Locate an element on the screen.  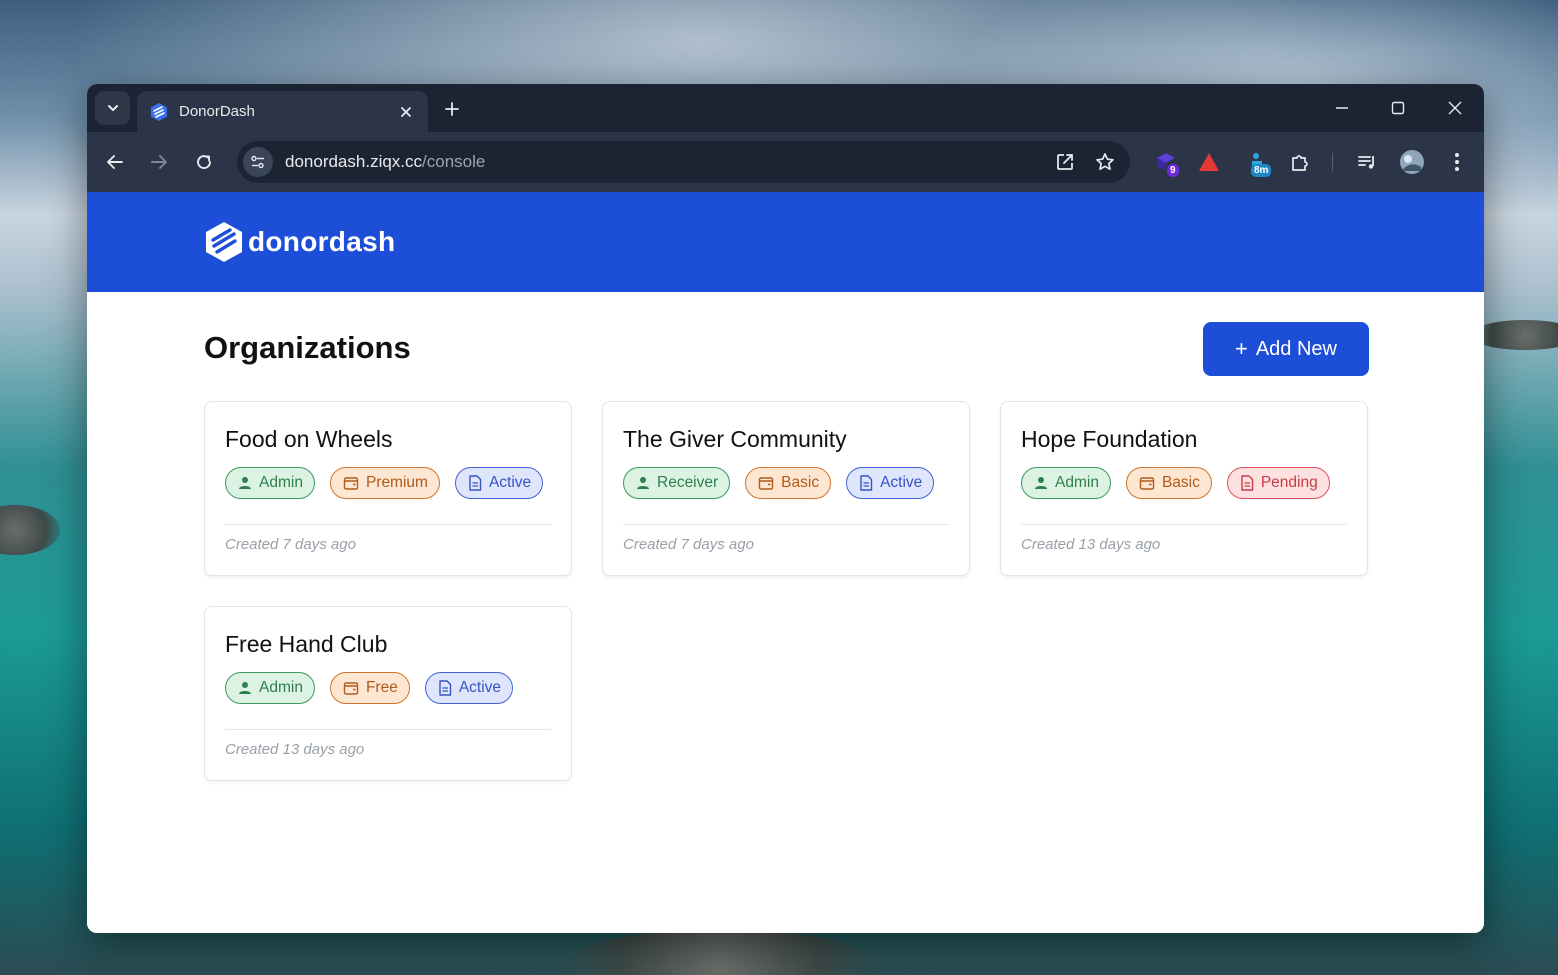
puzzle-icon is located at coordinates (1300, 163).